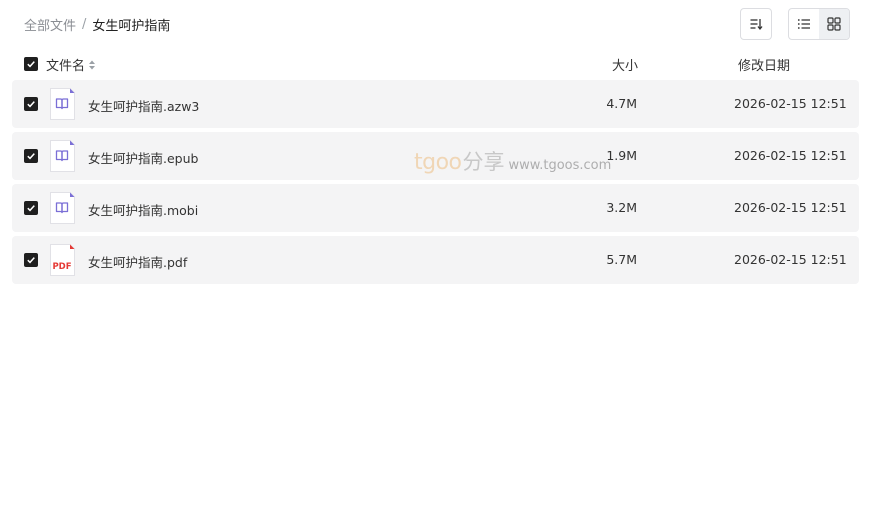 This screenshot has width=874, height=514. What do you see at coordinates (435, 208) in the screenshot?
I see `file-row: 女生呵护指南.mobi 3.2M 2026-02-15 12:51` at bounding box center [435, 208].